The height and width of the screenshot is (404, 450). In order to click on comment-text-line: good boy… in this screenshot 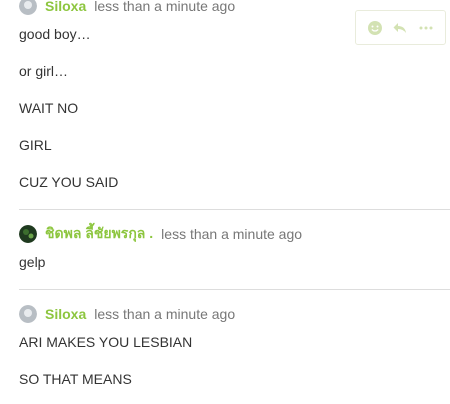, I will do `click(55, 34)`.